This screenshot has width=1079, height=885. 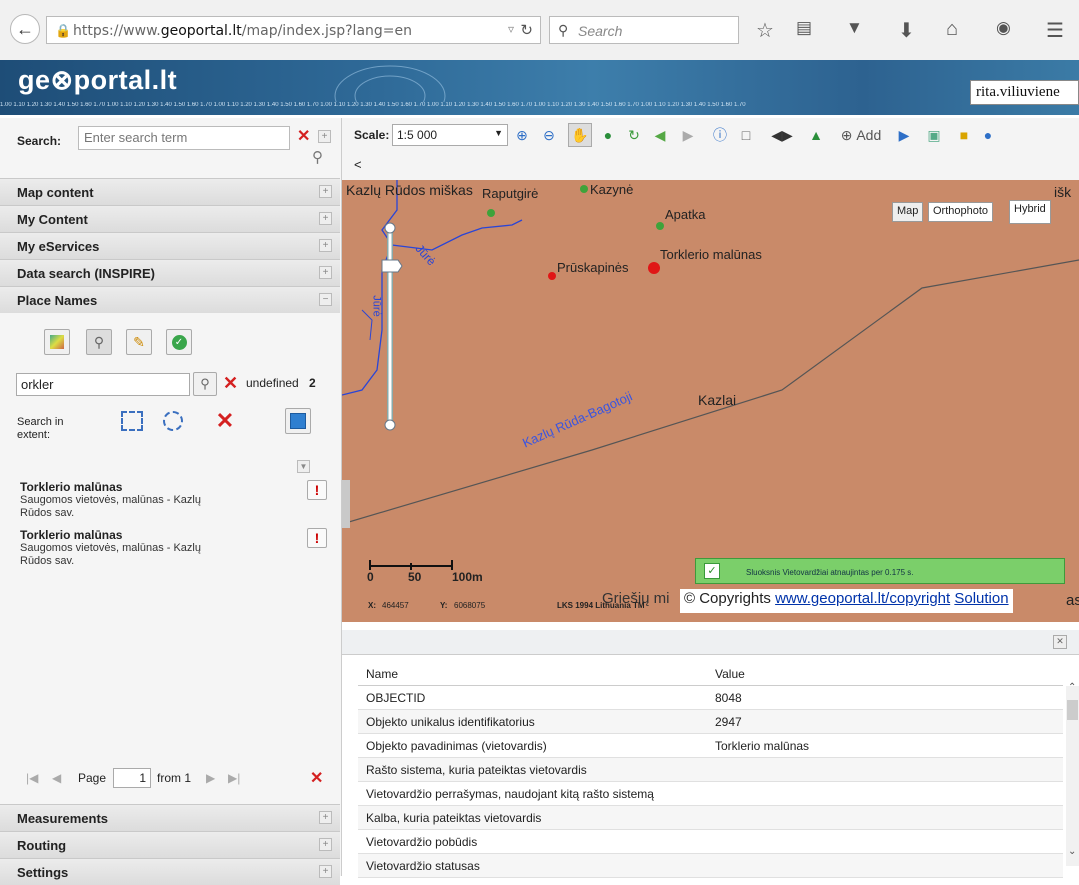 What do you see at coordinates (526, 30) in the screenshot?
I see `reload-icon: ↻` at bounding box center [526, 30].